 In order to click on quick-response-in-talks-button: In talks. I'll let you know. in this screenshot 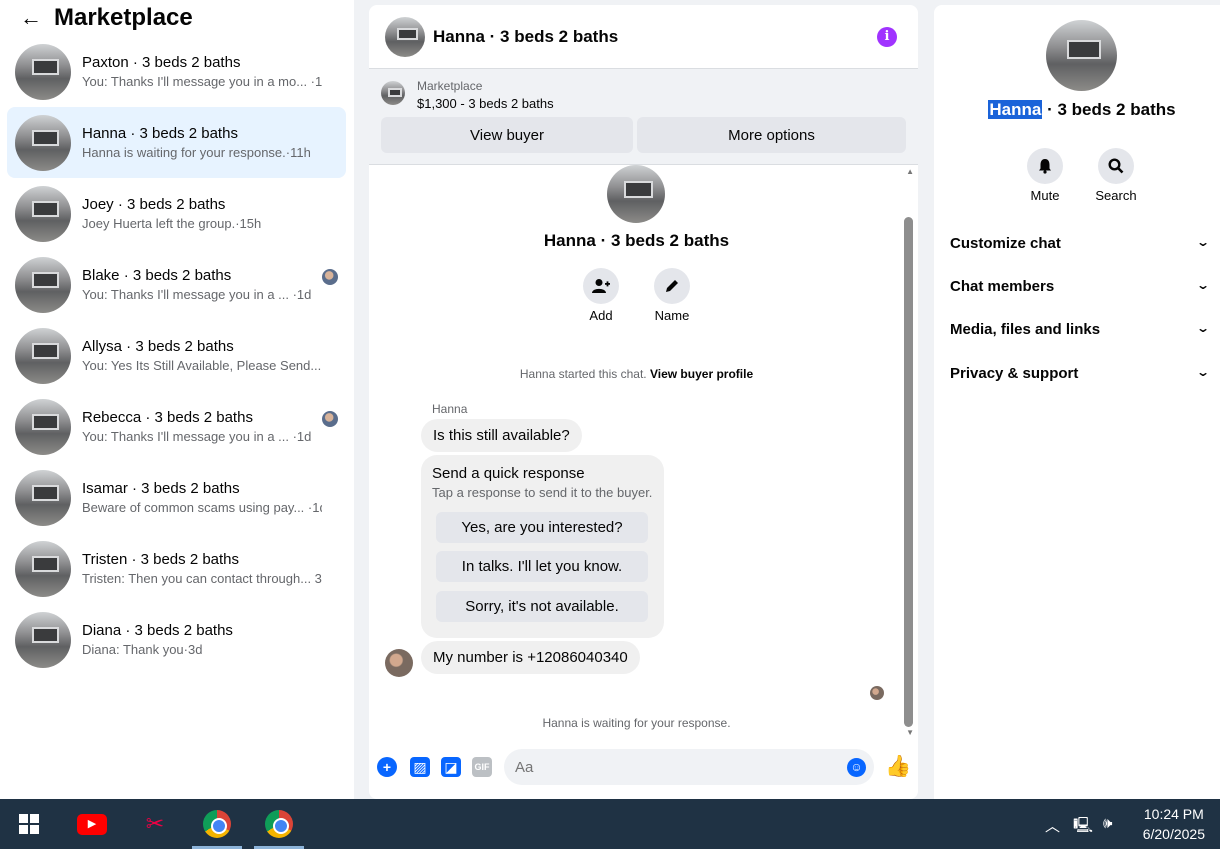, I will do `click(542, 566)`.